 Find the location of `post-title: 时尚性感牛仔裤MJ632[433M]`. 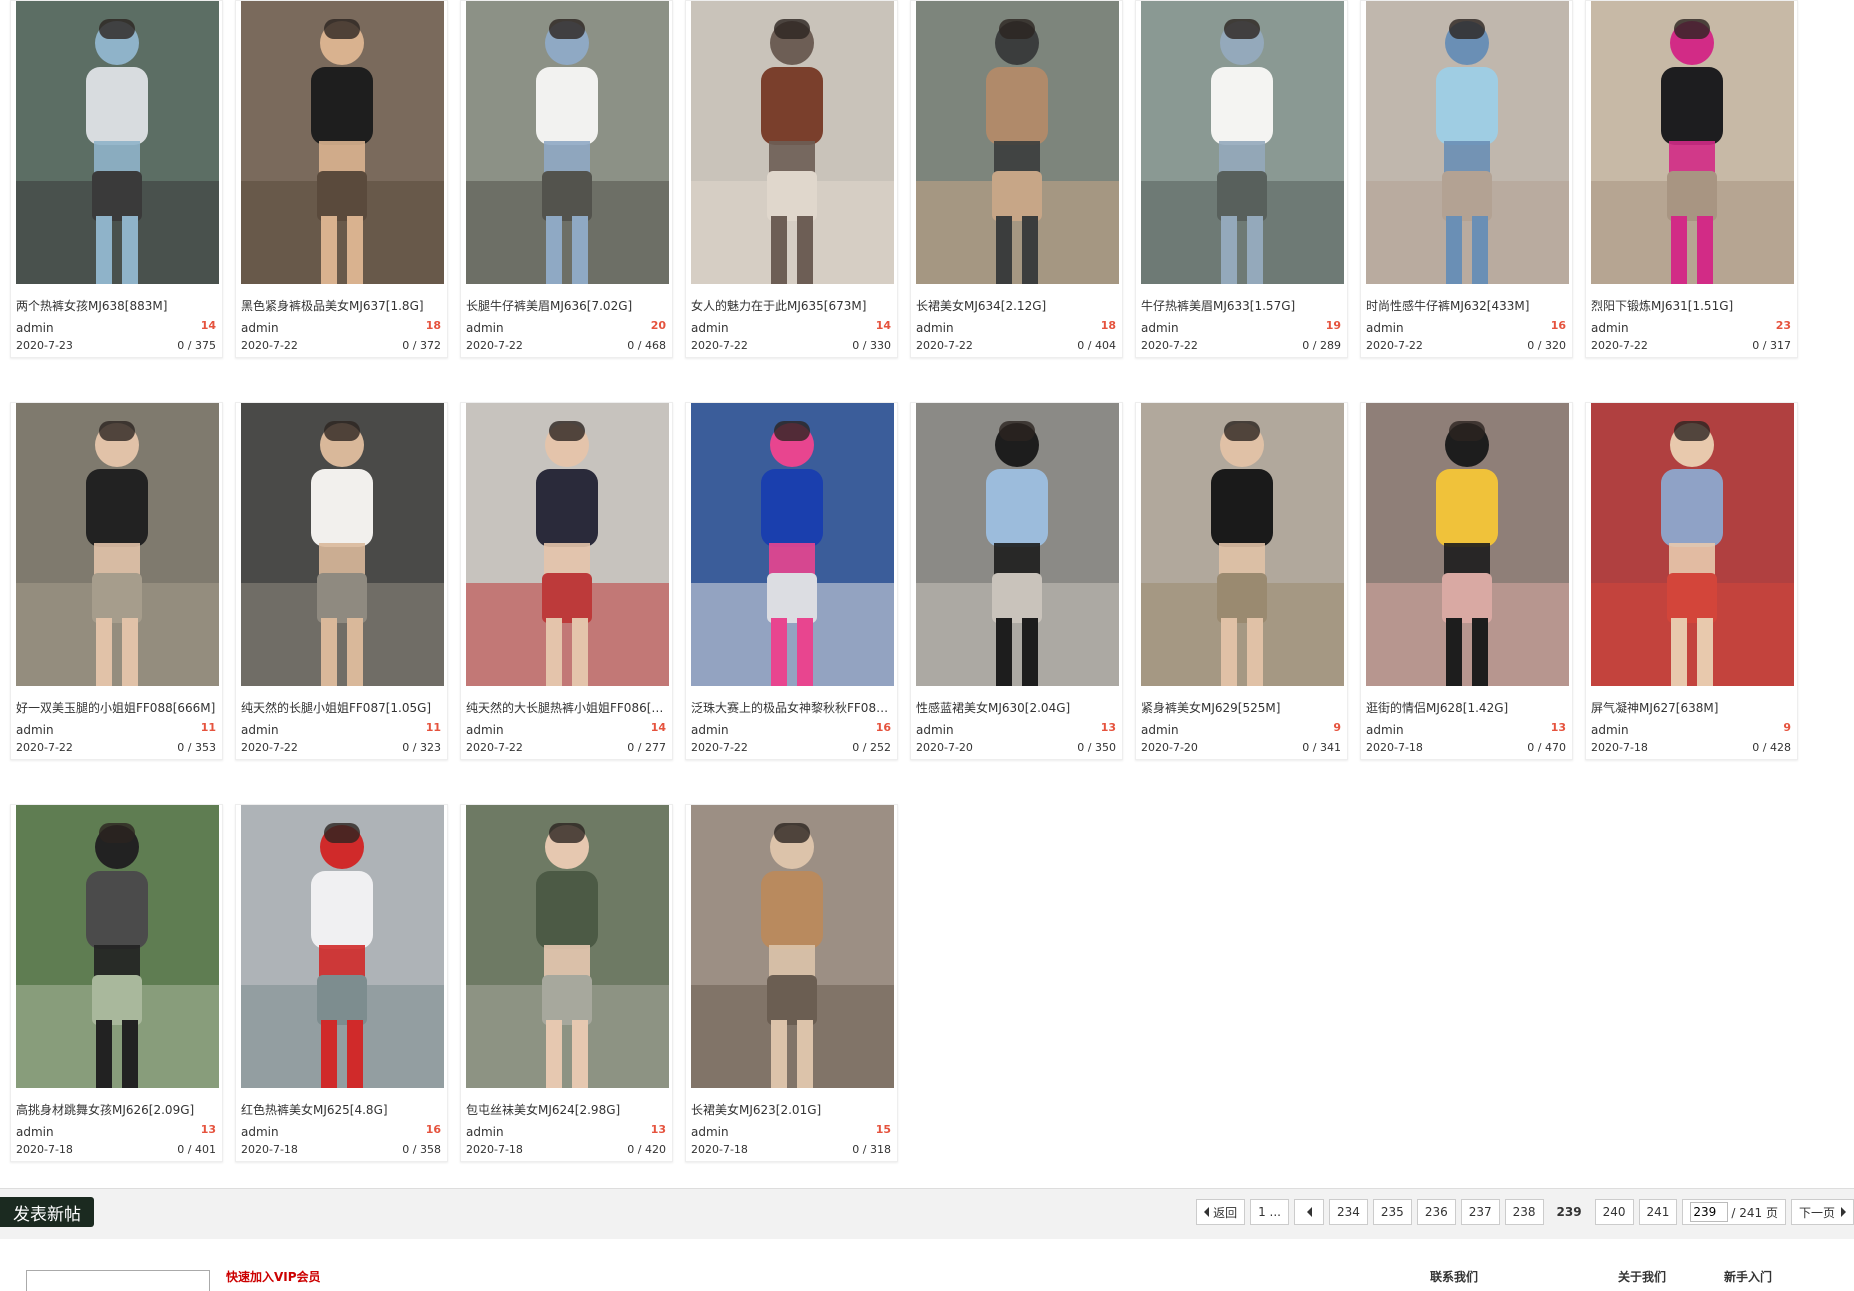

post-title: 时尚性感牛仔裤MJ632[433M] is located at coordinates (1467, 305).